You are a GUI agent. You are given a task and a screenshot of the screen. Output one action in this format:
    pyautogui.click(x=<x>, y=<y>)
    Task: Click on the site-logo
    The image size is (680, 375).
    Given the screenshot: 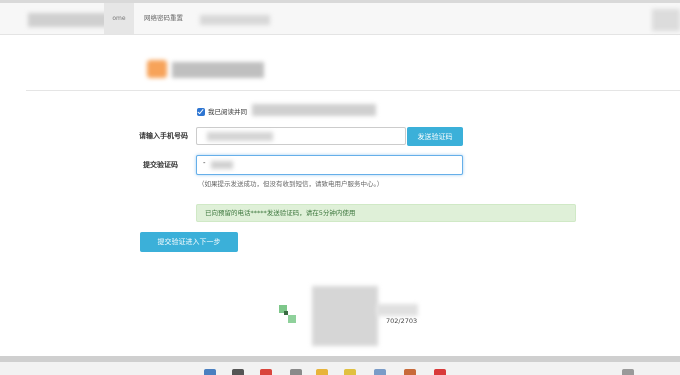 What is the action you would take?
    pyautogui.click(x=68, y=20)
    